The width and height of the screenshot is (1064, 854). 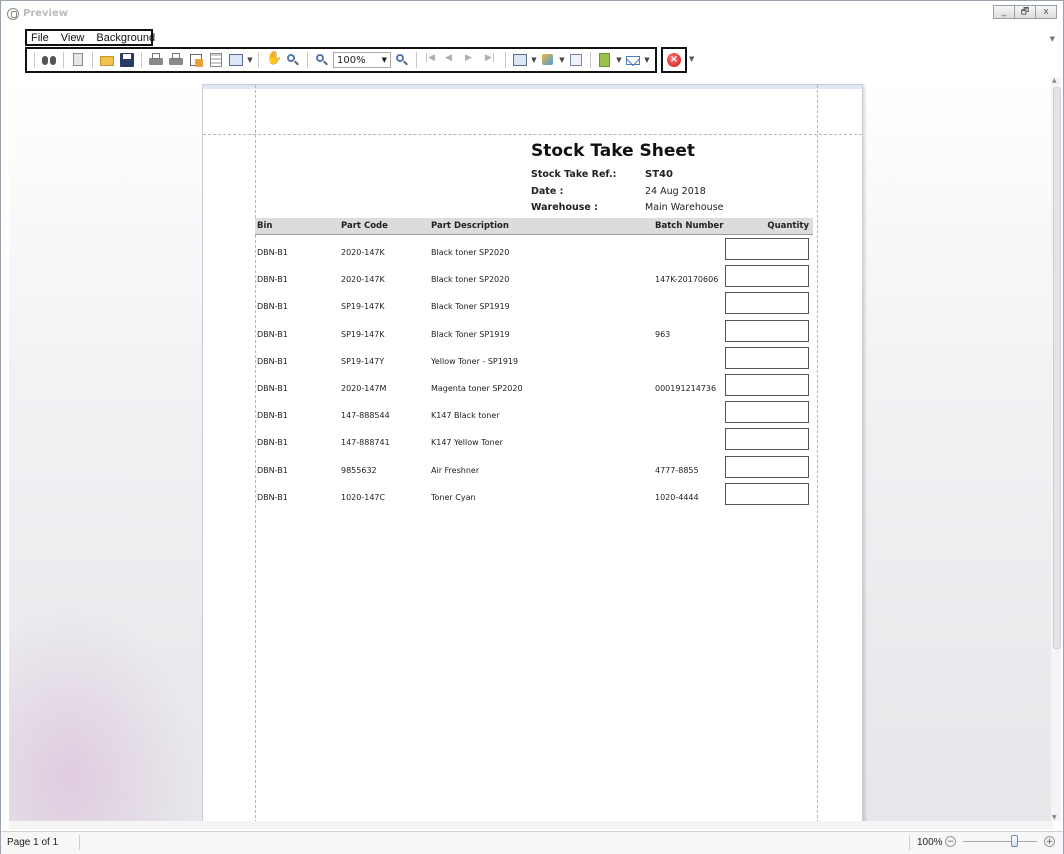 I want to click on zoom-in-icon, so click(x=402, y=60).